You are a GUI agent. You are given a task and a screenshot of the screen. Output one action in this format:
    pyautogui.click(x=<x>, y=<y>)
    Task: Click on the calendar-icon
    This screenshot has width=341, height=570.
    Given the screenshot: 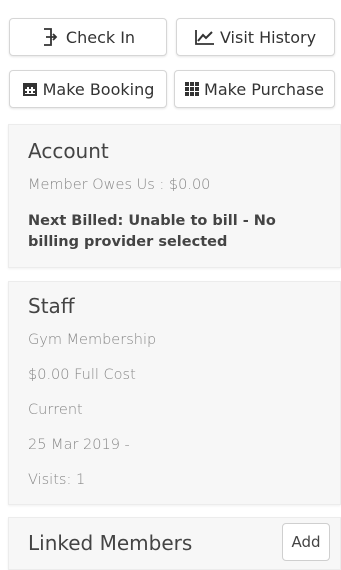 What is the action you would take?
    pyautogui.click(x=30, y=89)
    